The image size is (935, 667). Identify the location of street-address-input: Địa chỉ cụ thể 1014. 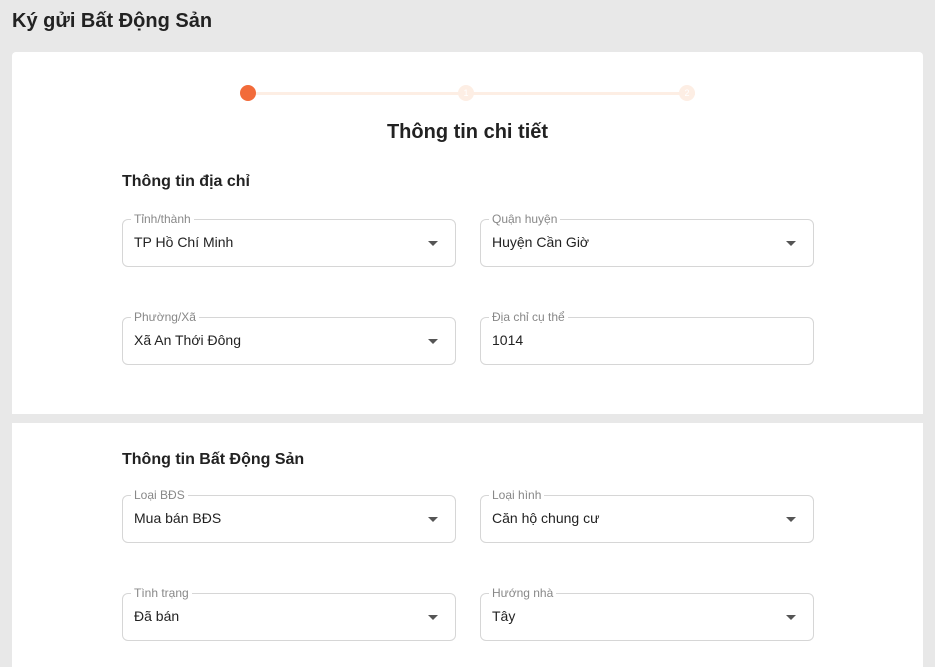
(647, 337).